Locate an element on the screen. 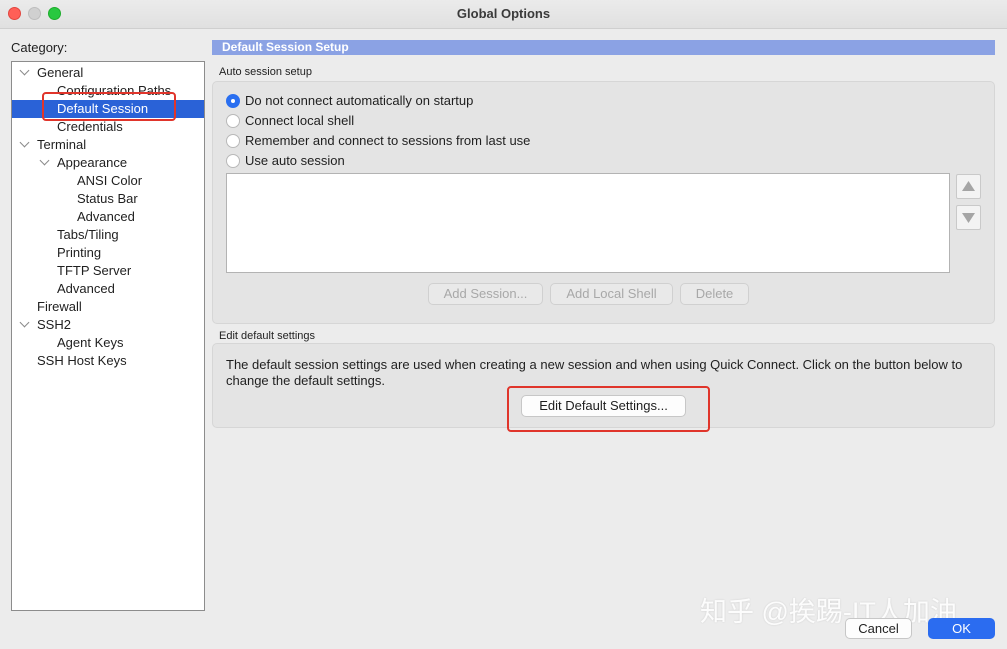  radio-label: Connect local shell is located at coordinates (300, 120).